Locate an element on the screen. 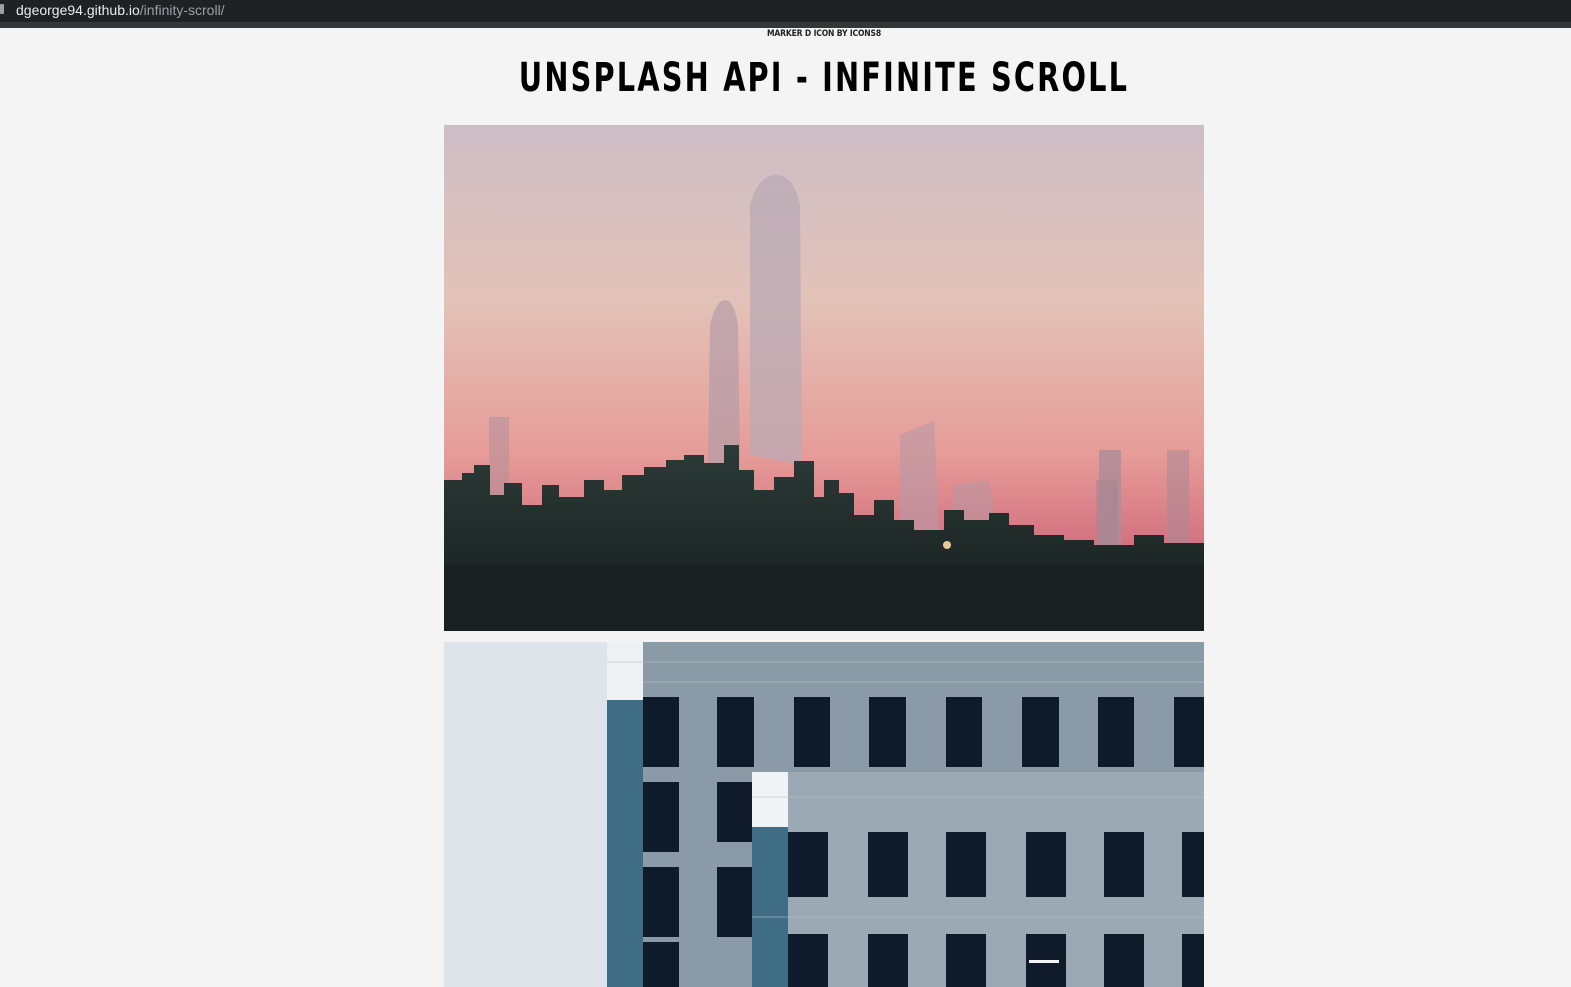  icon-credit: MARKER D ICON BY ICONS8 is located at coordinates (824, 34).